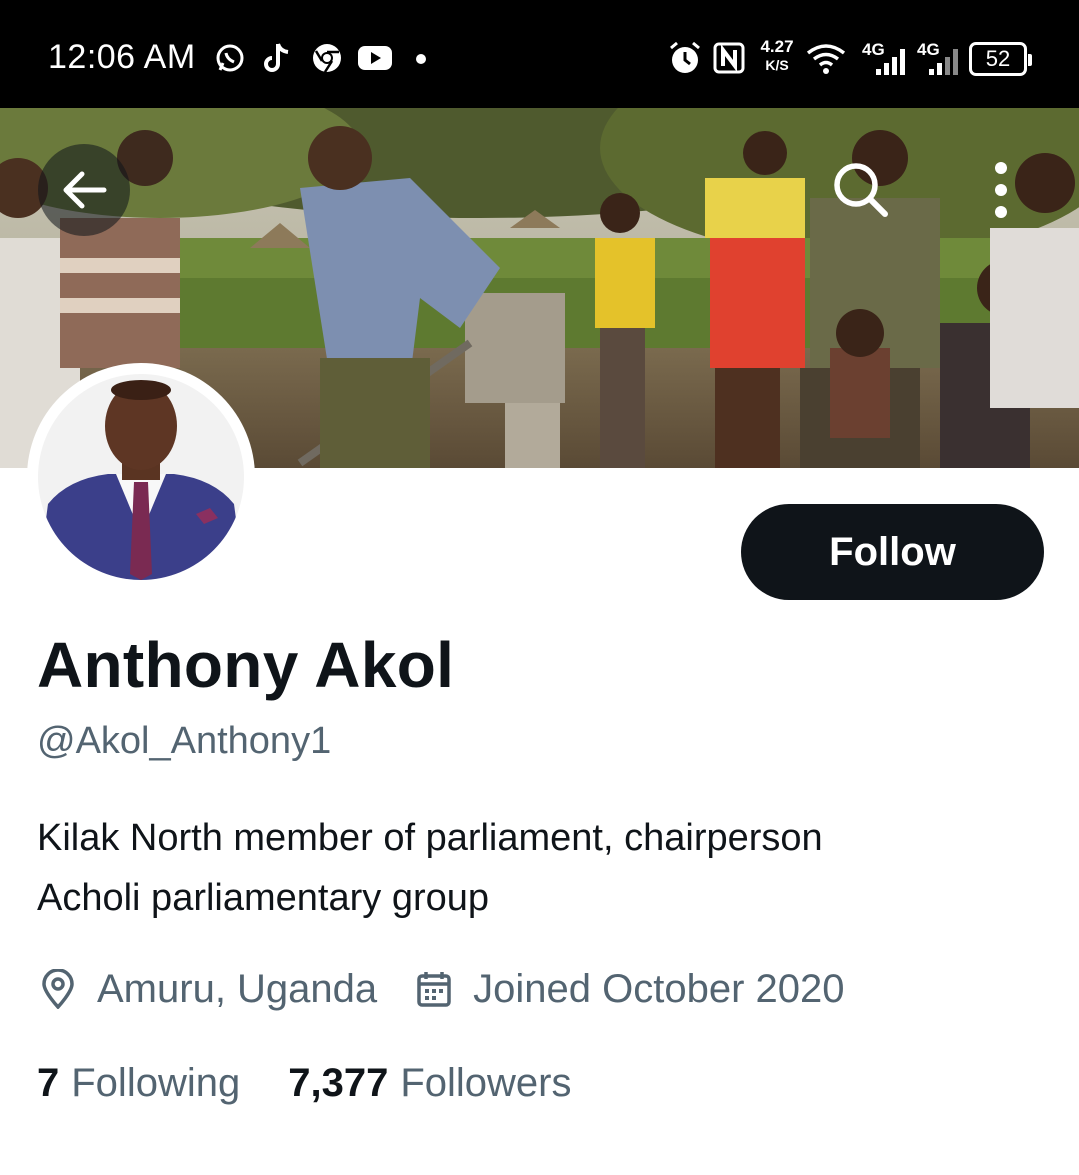 The image size is (1079, 1175). Describe the element at coordinates (685, 58) in the screenshot. I see `alarm-icon` at that location.